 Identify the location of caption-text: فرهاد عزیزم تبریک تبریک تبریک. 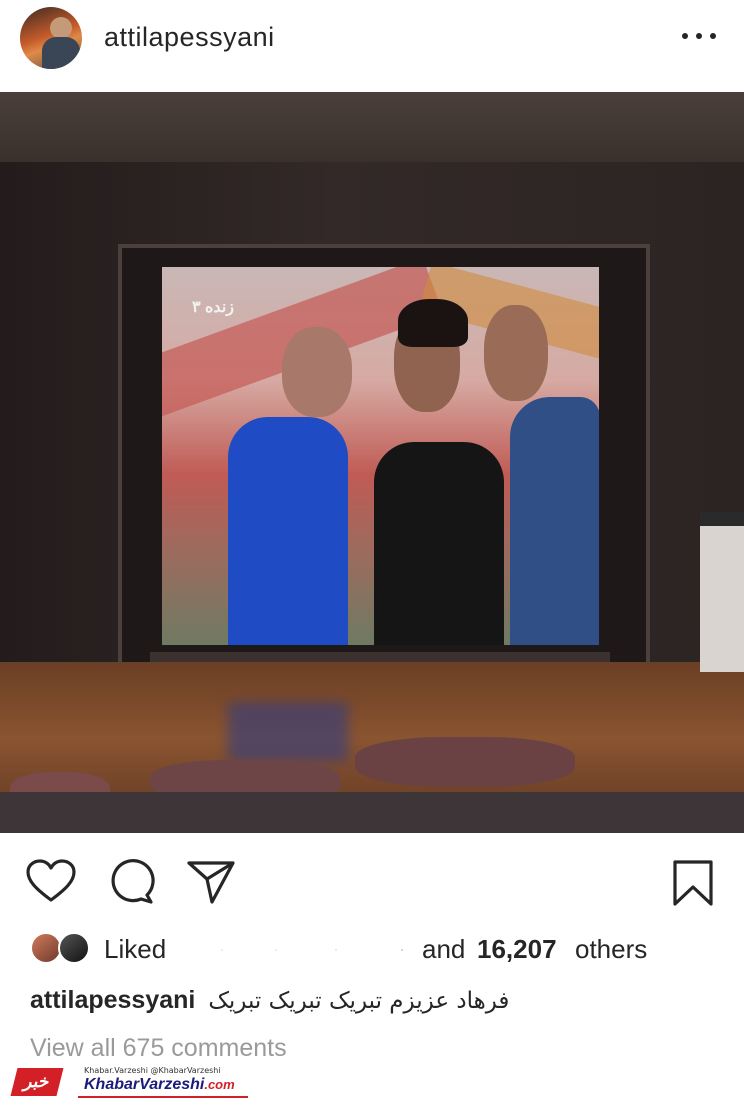
(359, 1001).